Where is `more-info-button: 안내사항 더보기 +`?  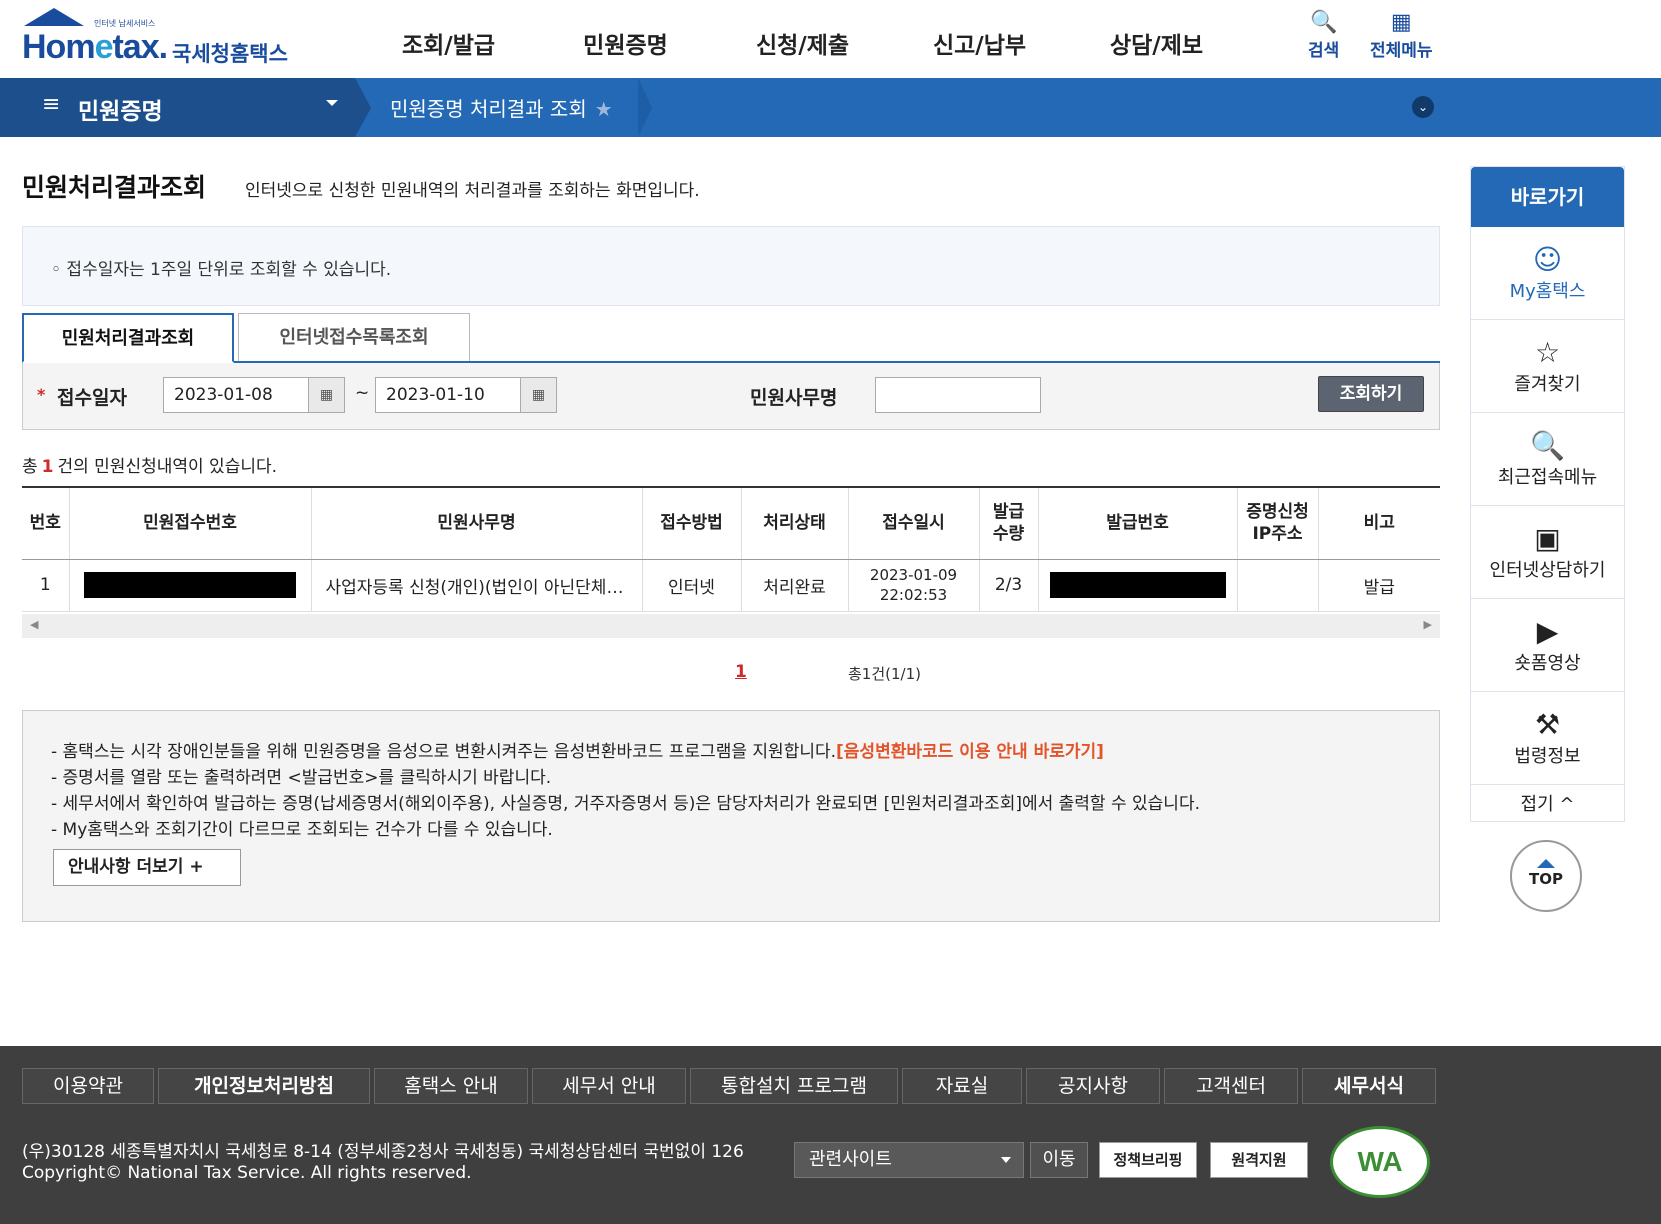 more-info-button: 안내사항 더보기 + is located at coordinates (147, 867).